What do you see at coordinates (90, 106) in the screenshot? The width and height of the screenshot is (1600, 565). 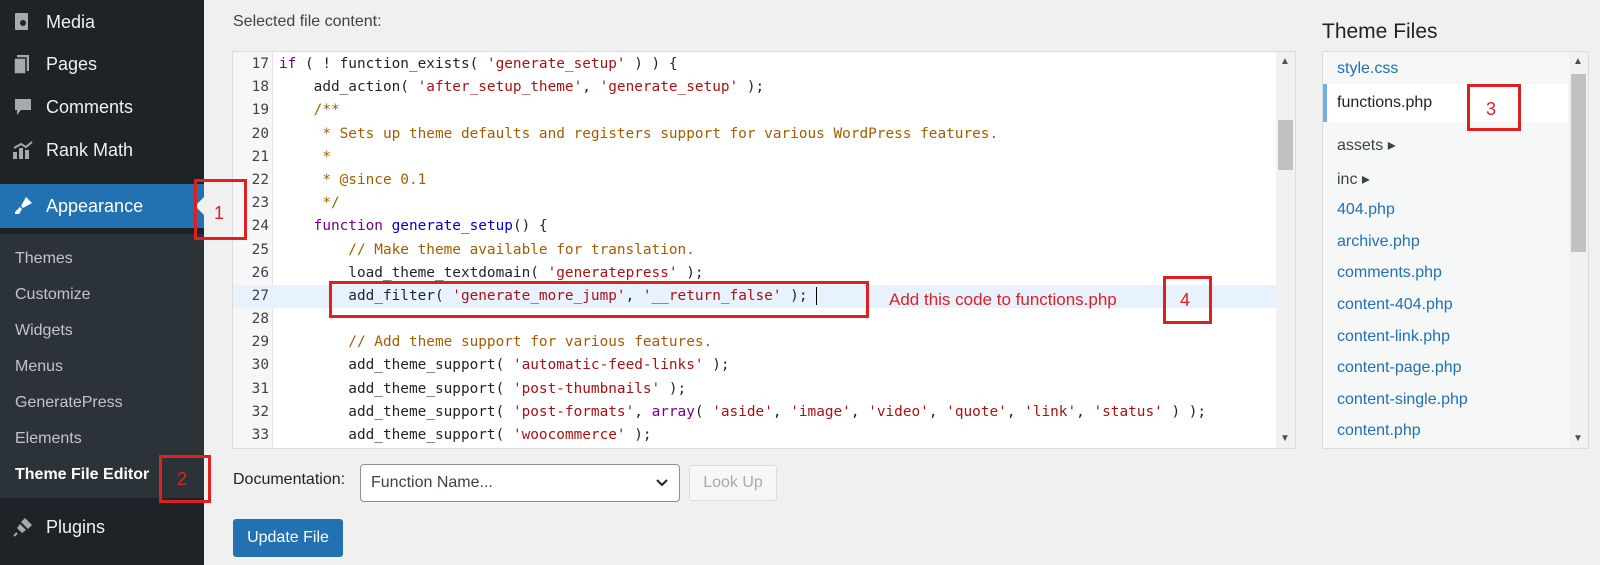 I see `menu-label: Comments` at bounding box center [90, 106].